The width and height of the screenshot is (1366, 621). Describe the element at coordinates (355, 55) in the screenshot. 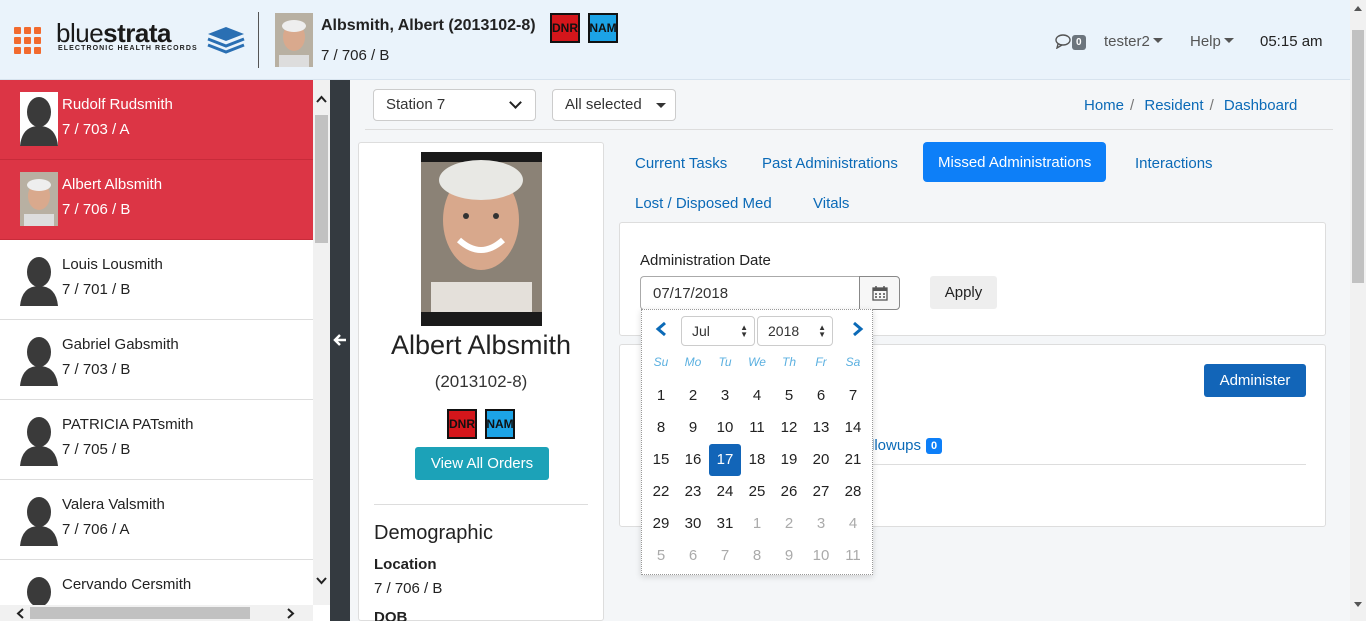

I see `patient-location-header: 7 / 706 / B` at that location.